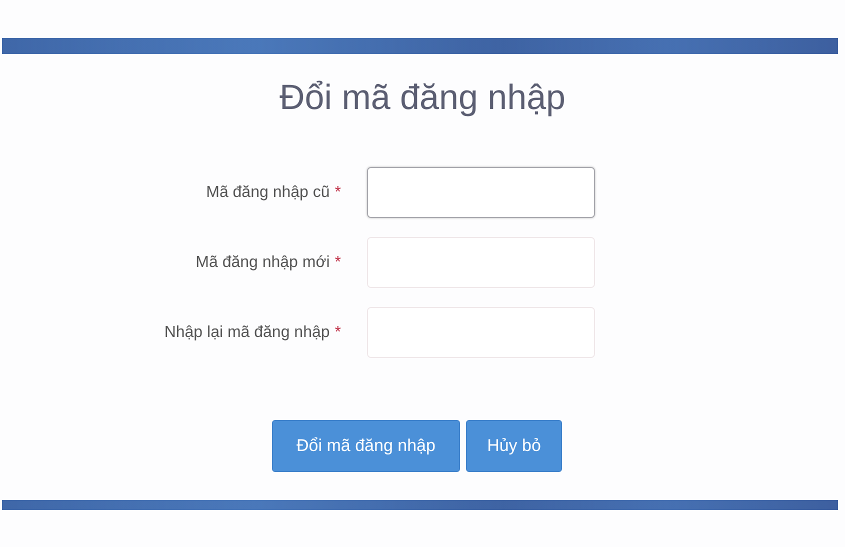 The width and height of the screenshot is (845, 547). What do you see at coordinates (247, 332) in the screenshot?
I see `field-label: Nhập lại mã đăng nhập` at bounding box center [247, 332].